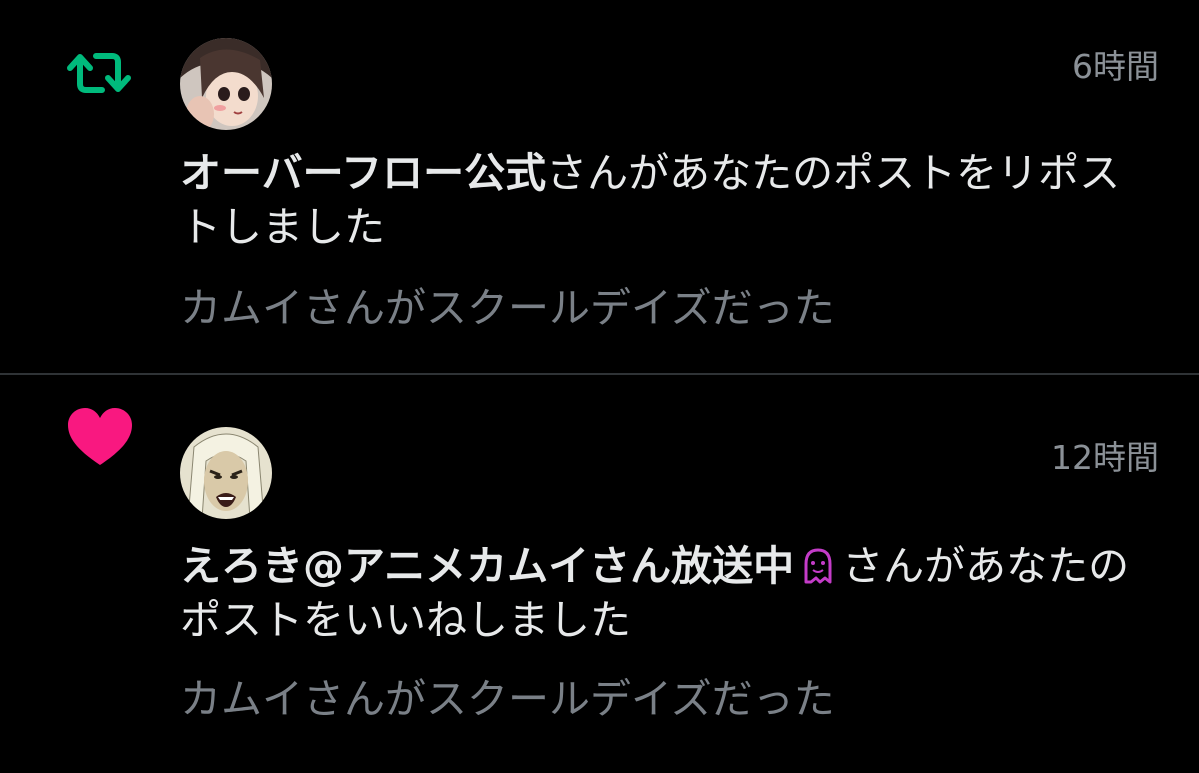 Image resolution: width=1199 pixels, height=773 pixels. I want to click on ghost-emoji-icon, so click(818, 565).